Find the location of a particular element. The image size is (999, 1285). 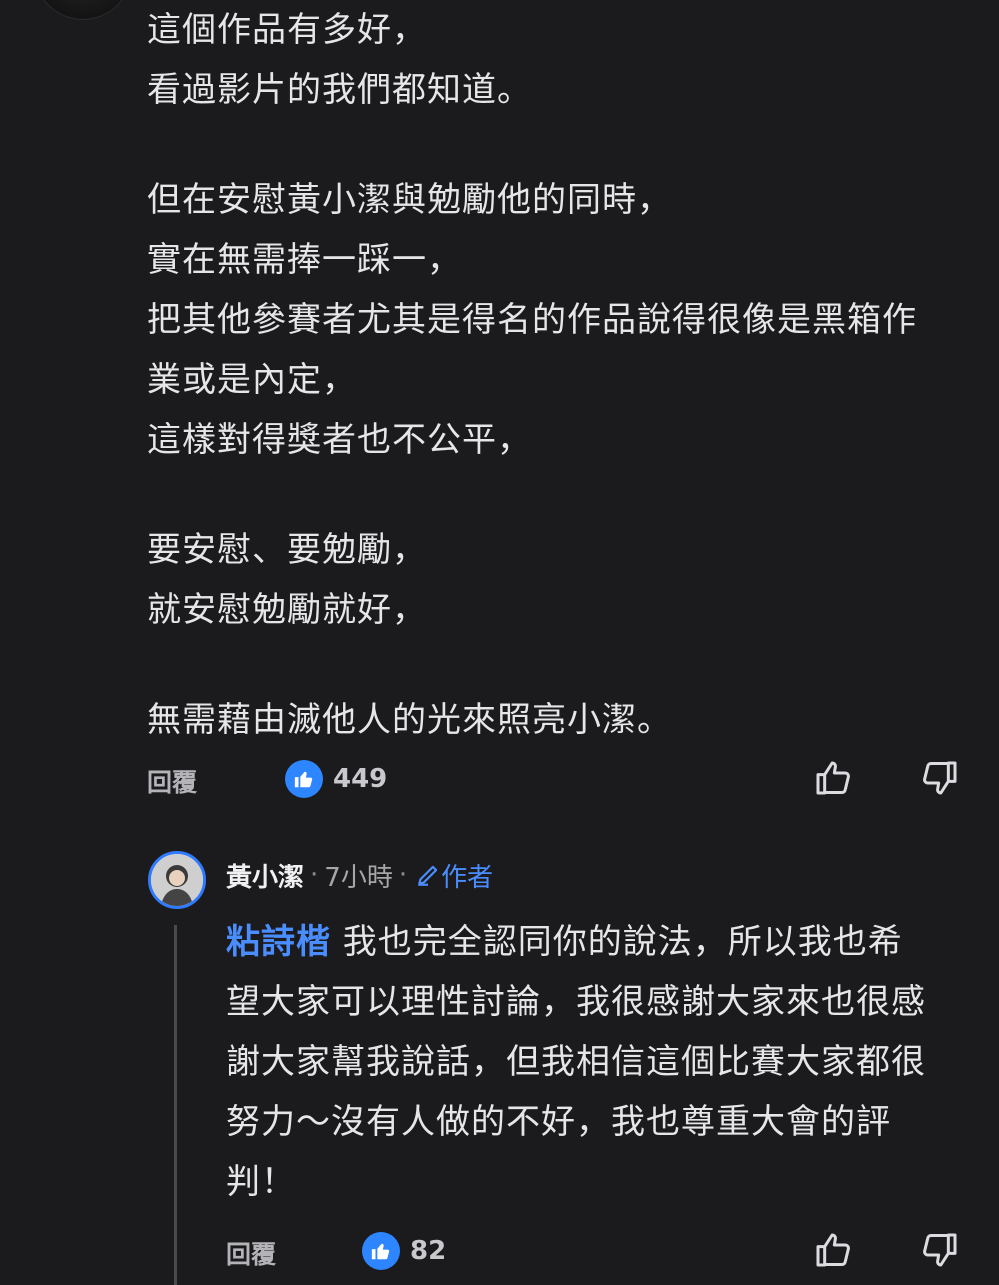

comment-line: 實在無需捧一踩一， is located at coordinates (304, 260).